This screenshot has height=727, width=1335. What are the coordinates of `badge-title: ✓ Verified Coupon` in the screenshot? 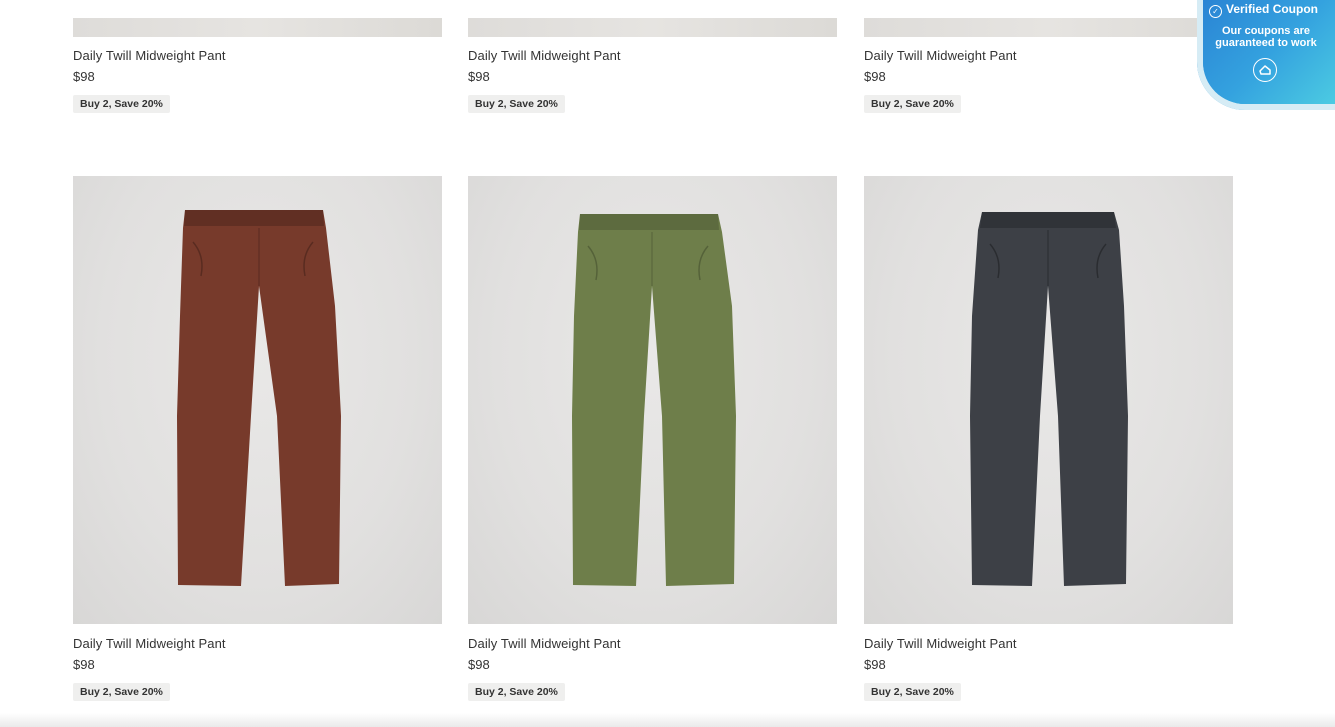 It's located at (1263, 10).